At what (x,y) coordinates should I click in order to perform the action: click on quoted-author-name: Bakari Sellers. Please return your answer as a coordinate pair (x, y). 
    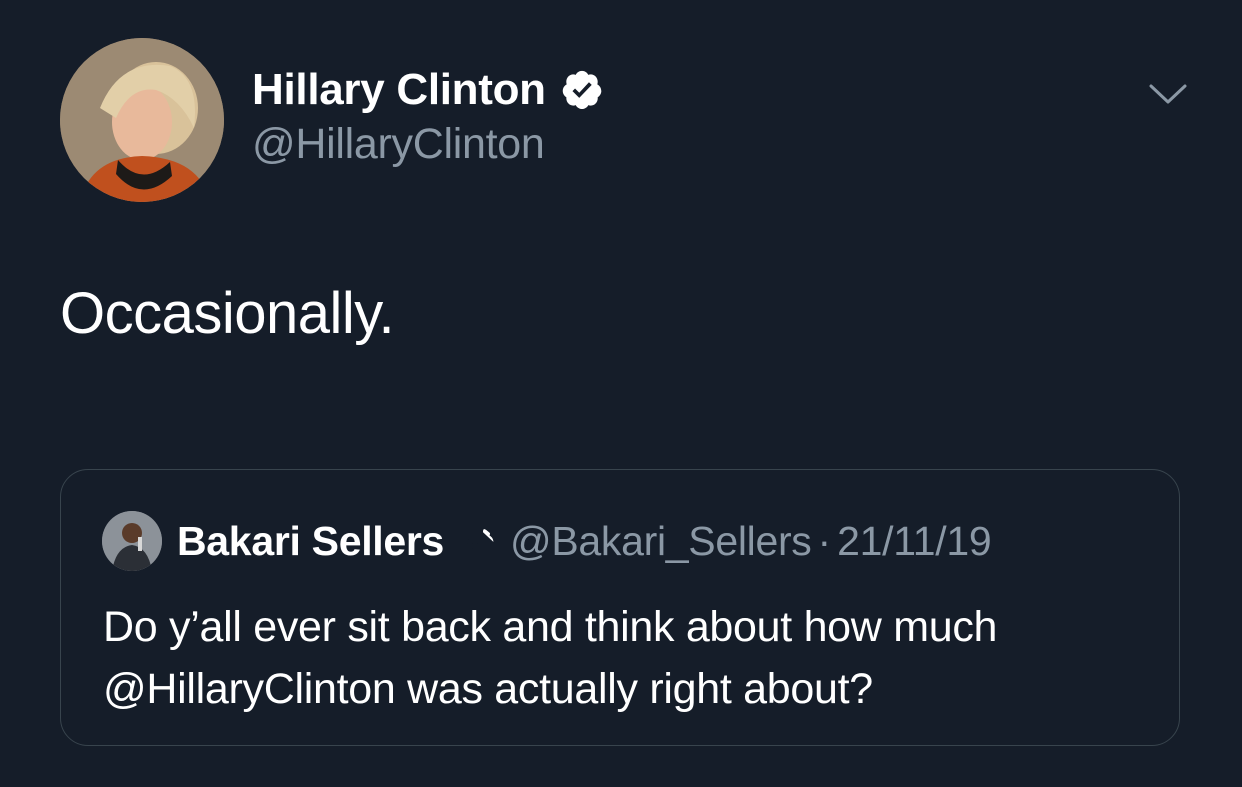
    Looking at the image, I should click on (310, 541).